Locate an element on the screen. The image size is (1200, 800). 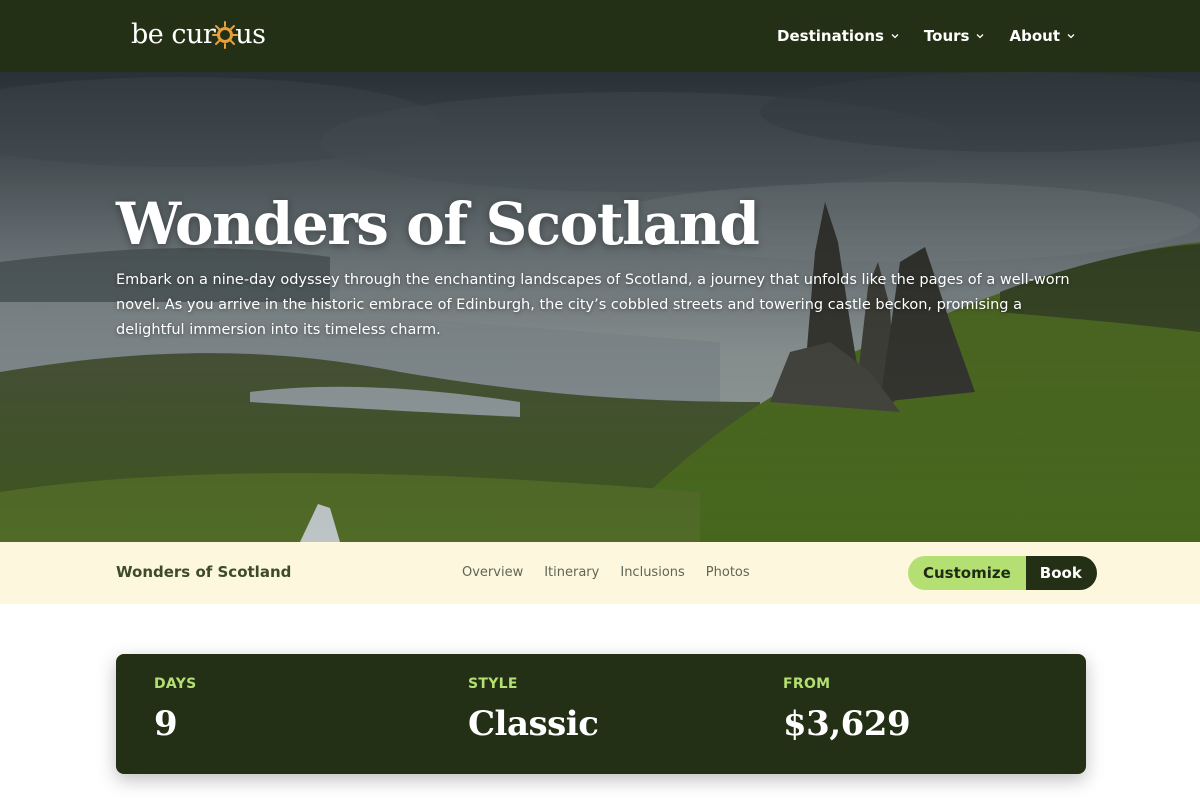
book-button: Book is located at coordinates (1061, 573).